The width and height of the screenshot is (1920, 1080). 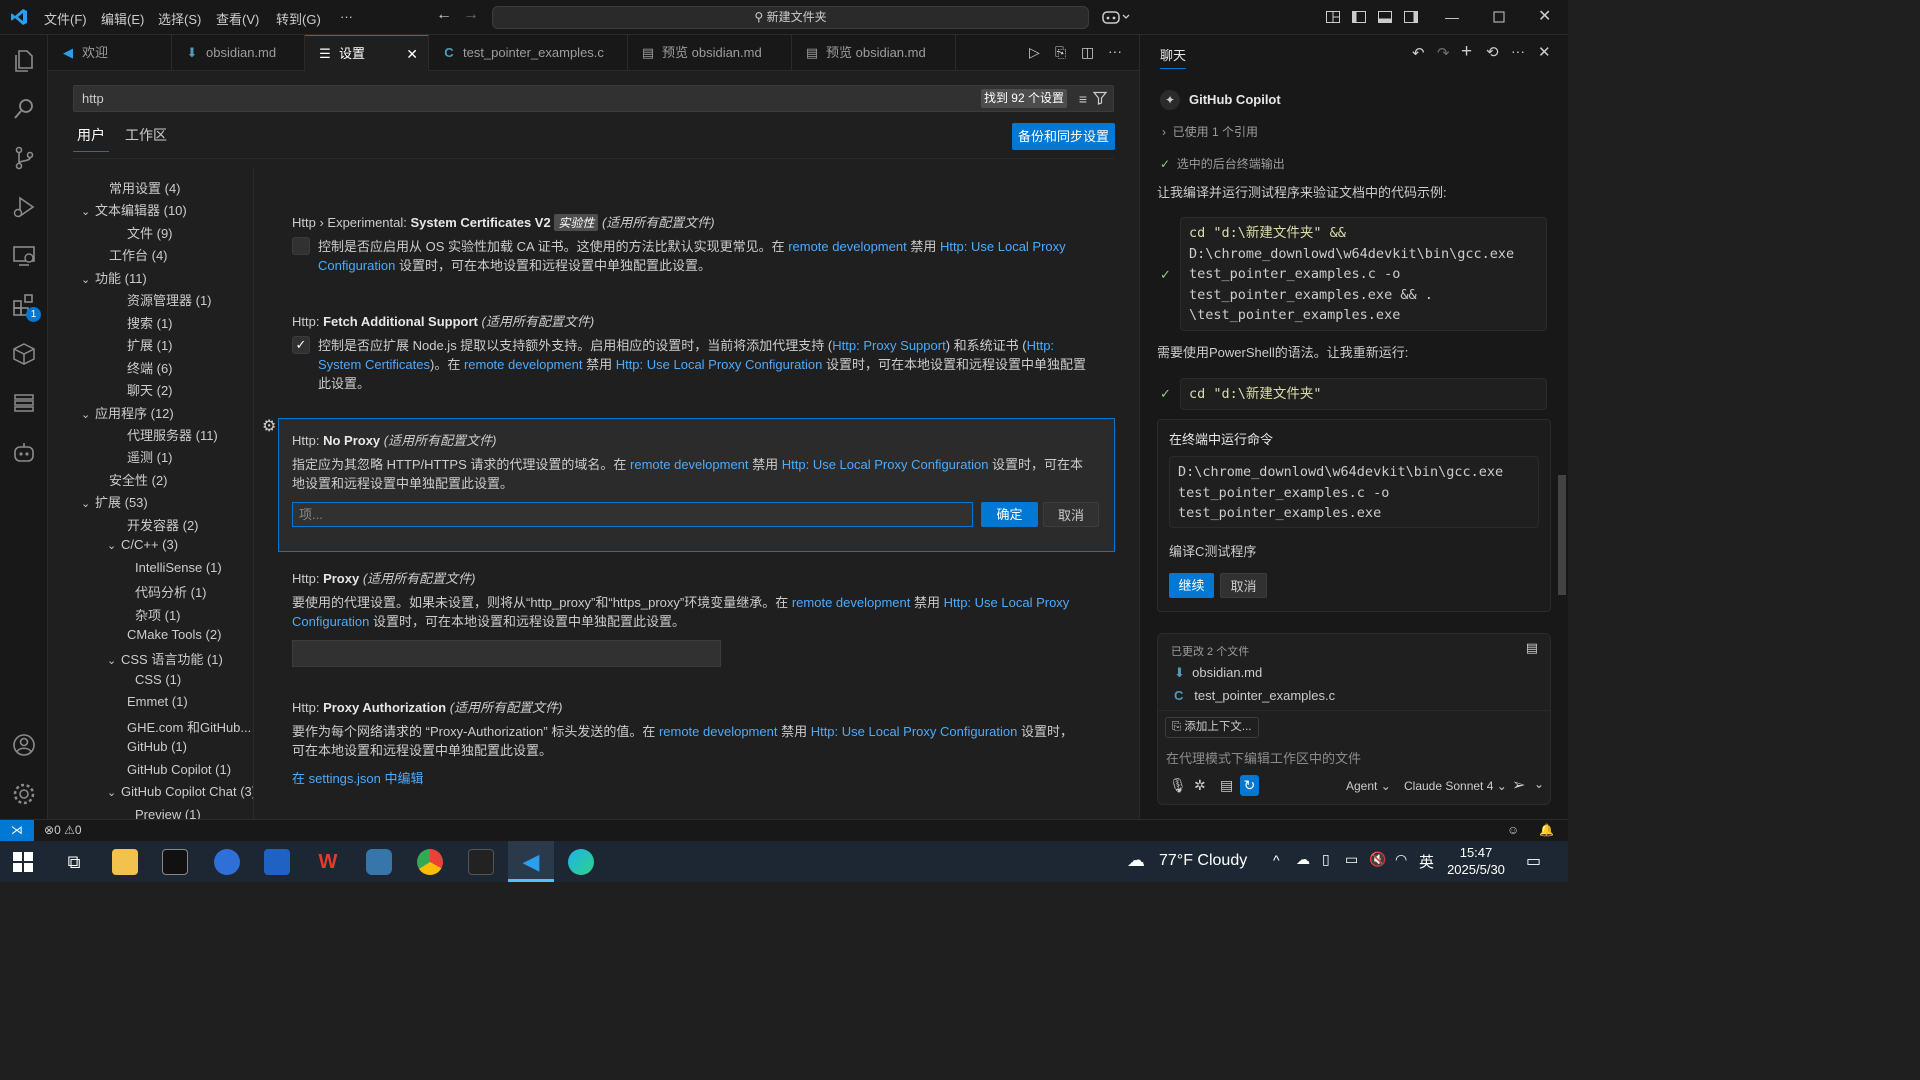 I want to click on link-configuration: Configuration, so click(x=330, y=621).